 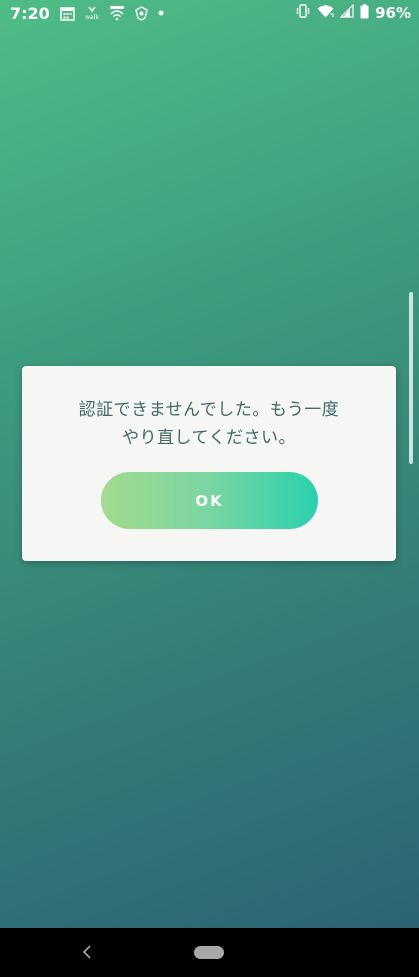 What do you see at coordinates (88, 952) in the screenshot?
I see `back-icon` at bounding box center [88, 952].